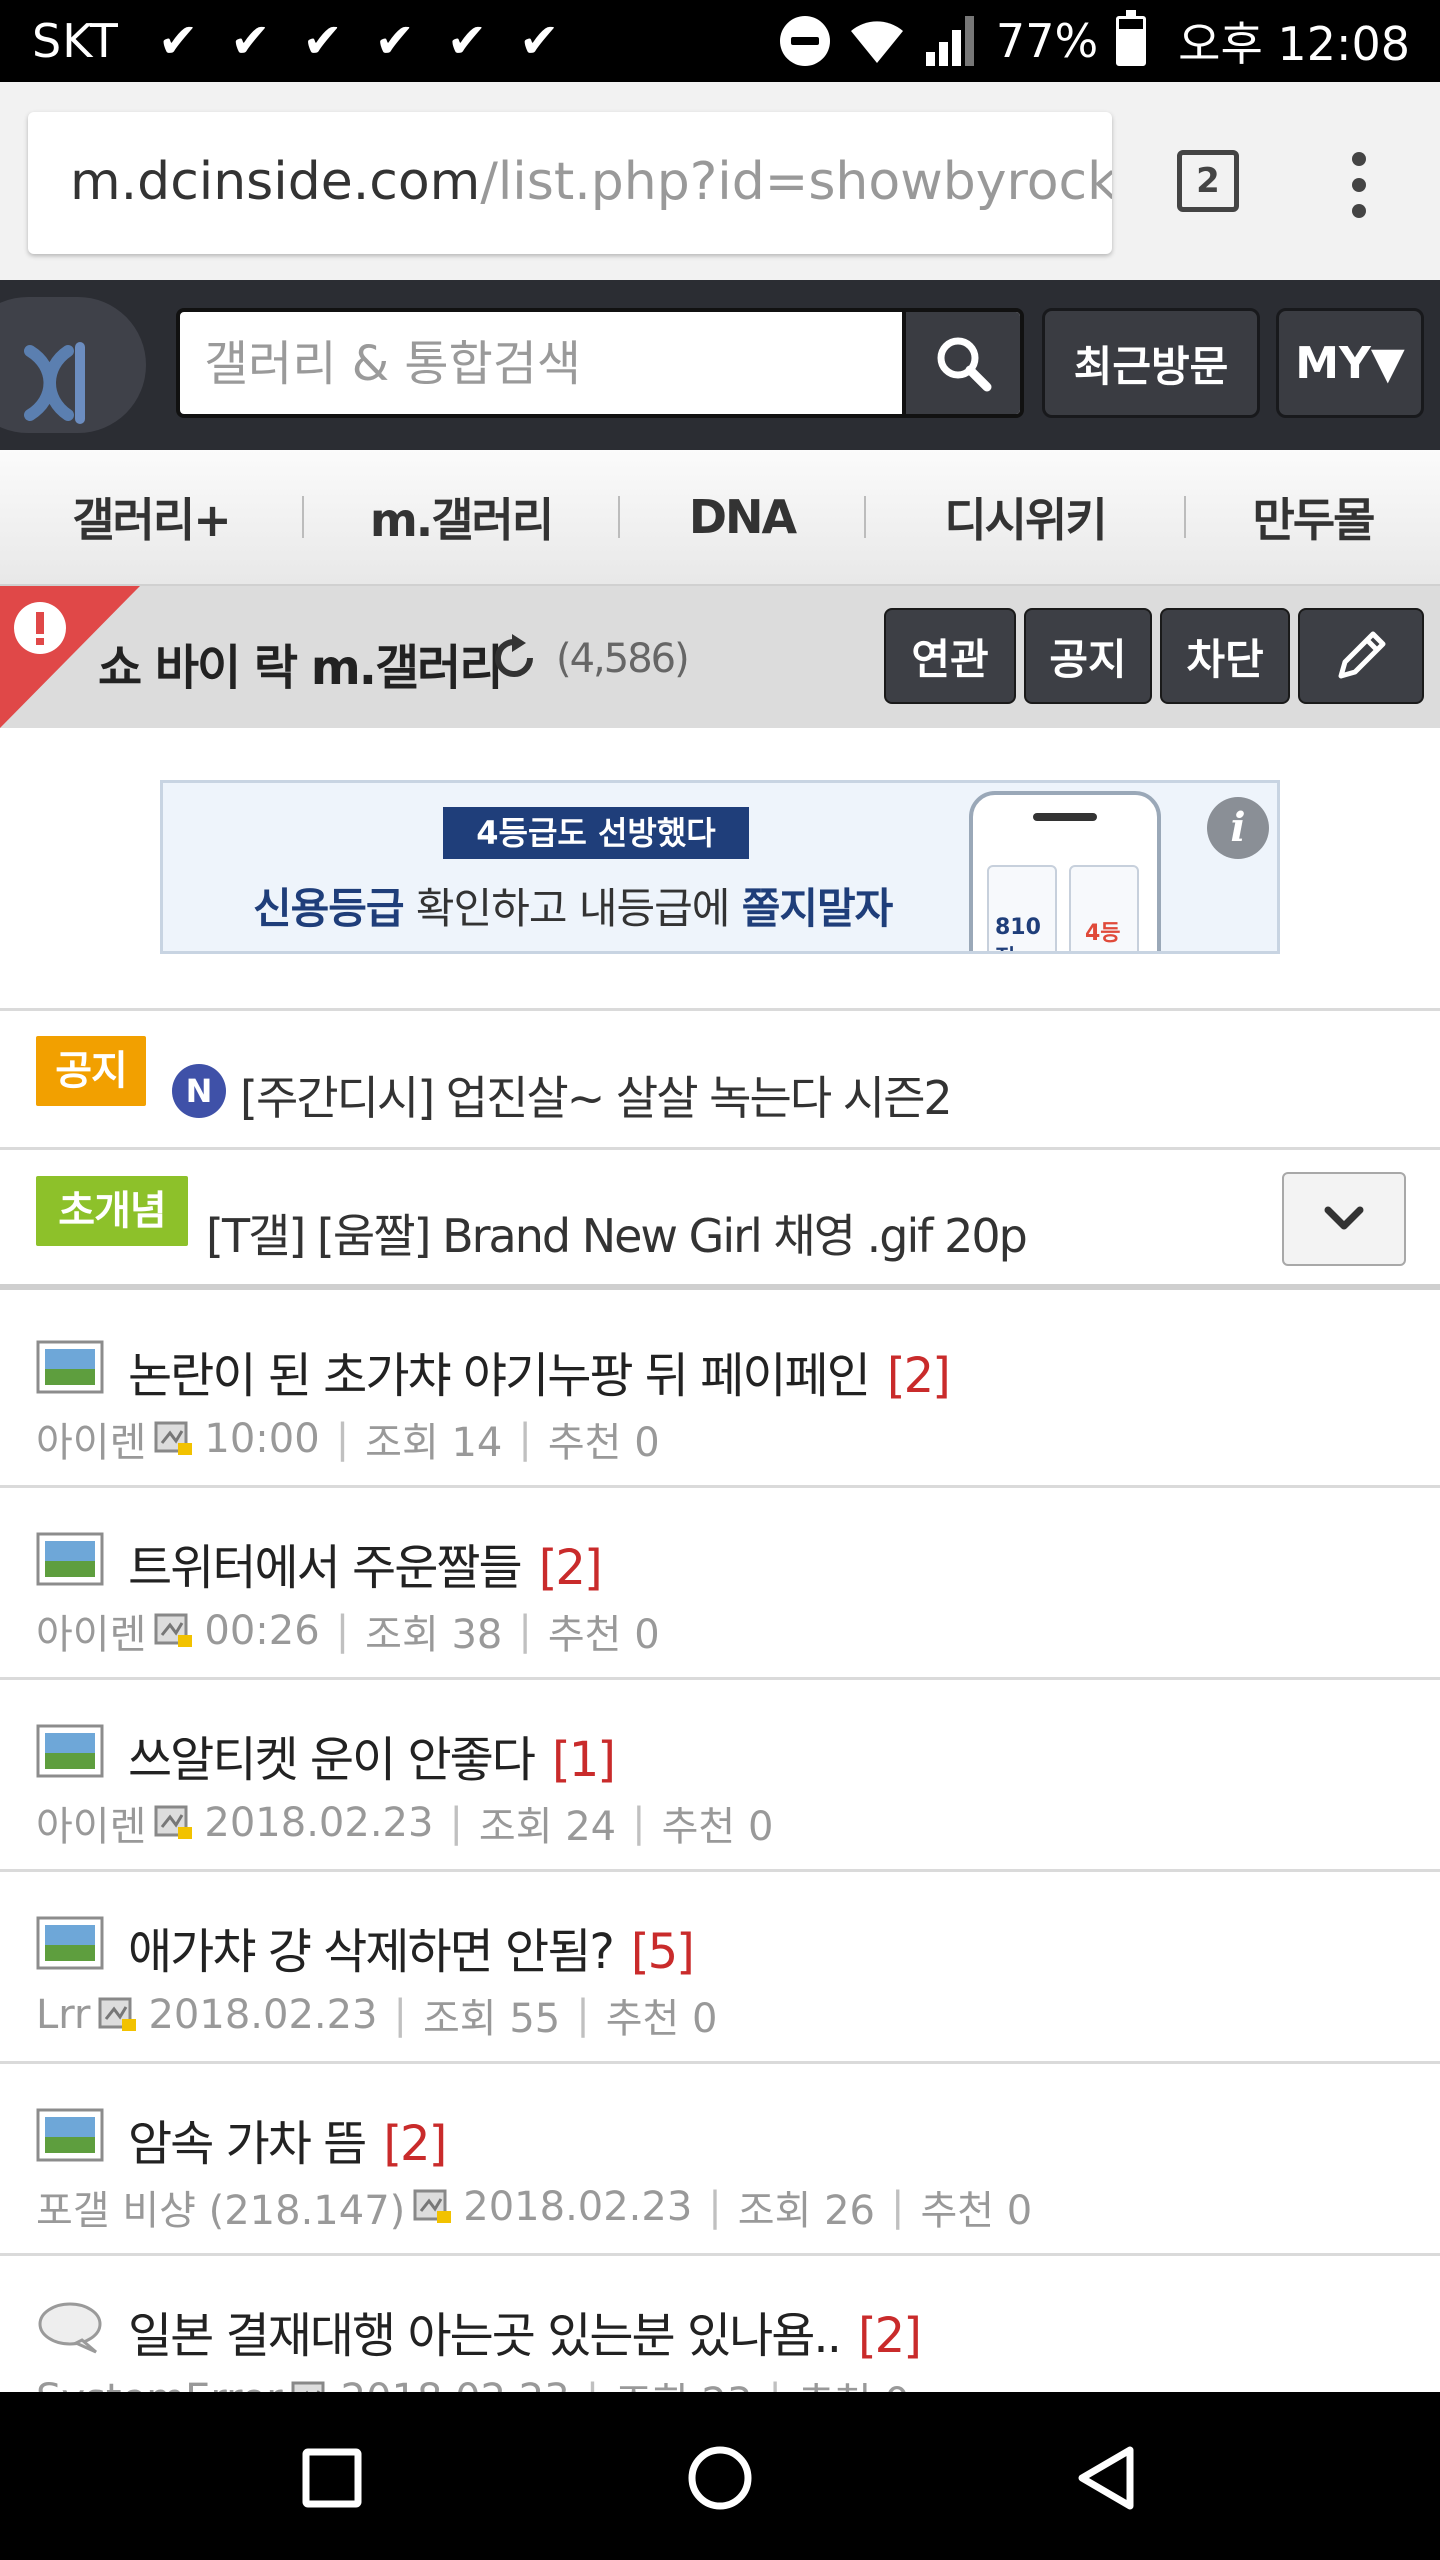 The width and height of the screenshot is (1440, 2560). I want to click on post-meta: 아이렌 10:00 | 조회 14 | 추천 0, so click(348, 1439).